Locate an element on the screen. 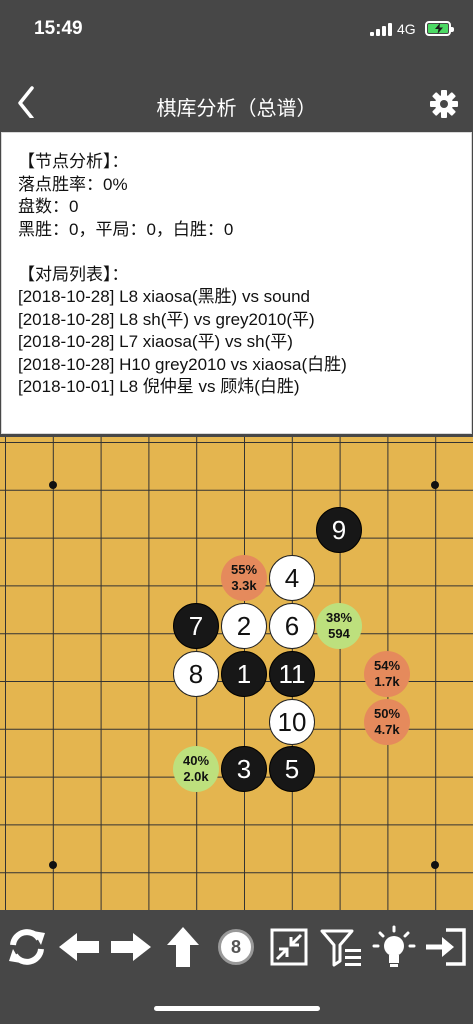  nav-bar: 棋库分析（总谱） is located at coordinates (236, 96).